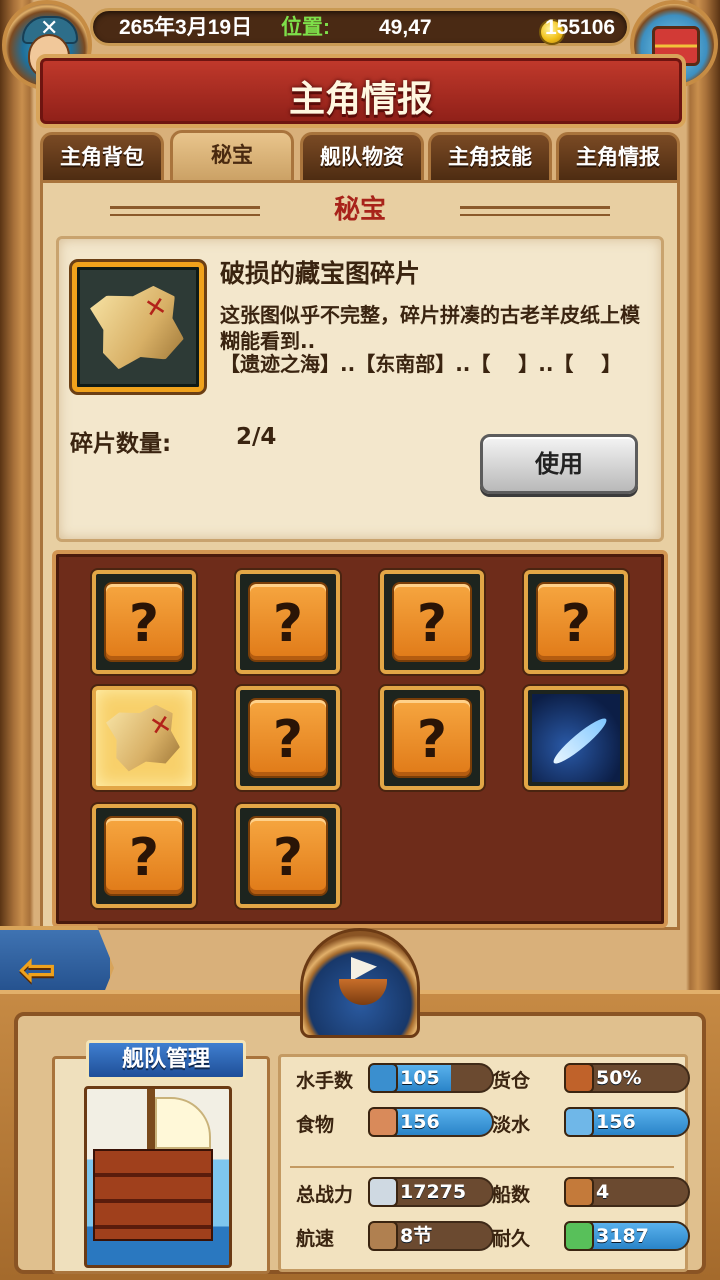 The width and height of the screenshot is (720, 1280). I want to click on status-bar: 265年3月19日 位置: 49,47 155106, so click(360, 27).